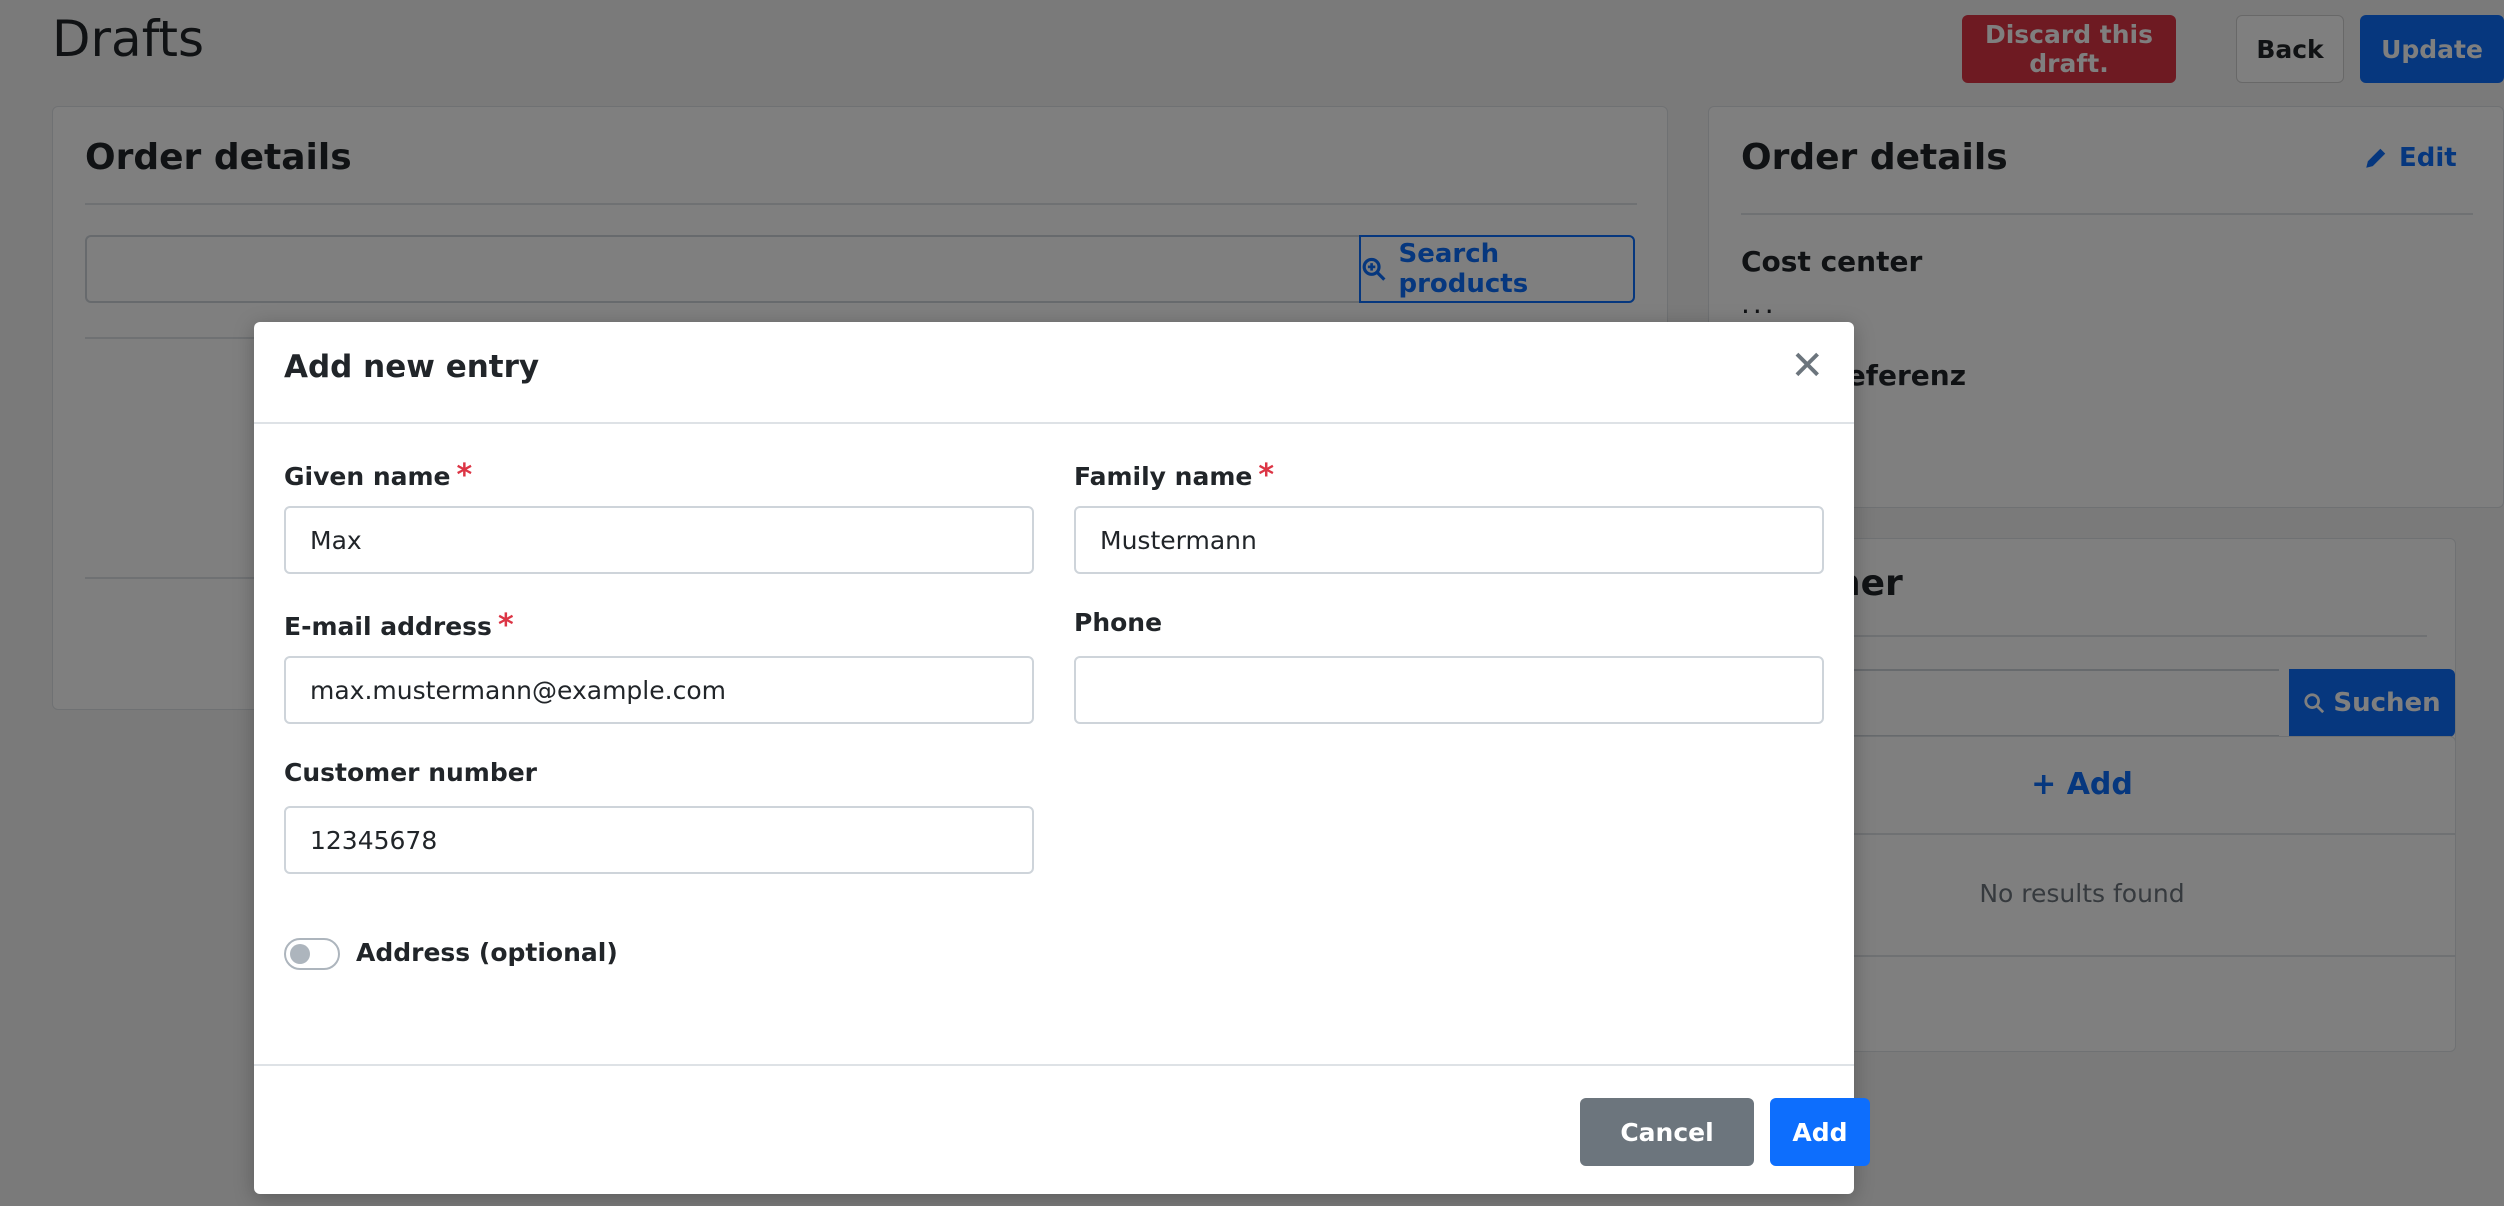 This screenshot has height=1206, width=2504. What do you see at coordinates (1807, 366) in the screenshot?
I see `close-icon: ✕` at bounding box center [1807, 366].